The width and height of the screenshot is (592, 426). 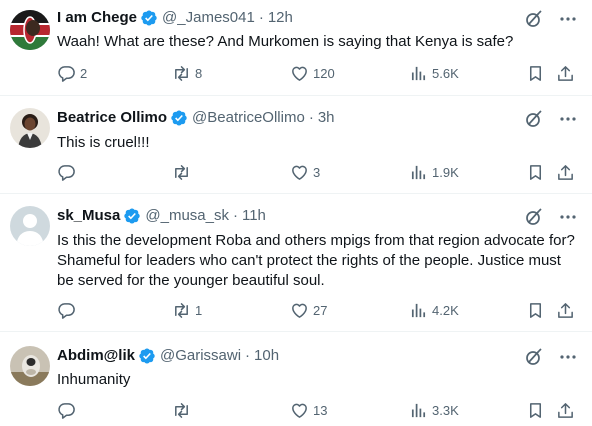 What do you see at coordinates (94, 379) in the screenshot?
I see `tweet-text: Inhumanity` at bounding box center [94, 379].